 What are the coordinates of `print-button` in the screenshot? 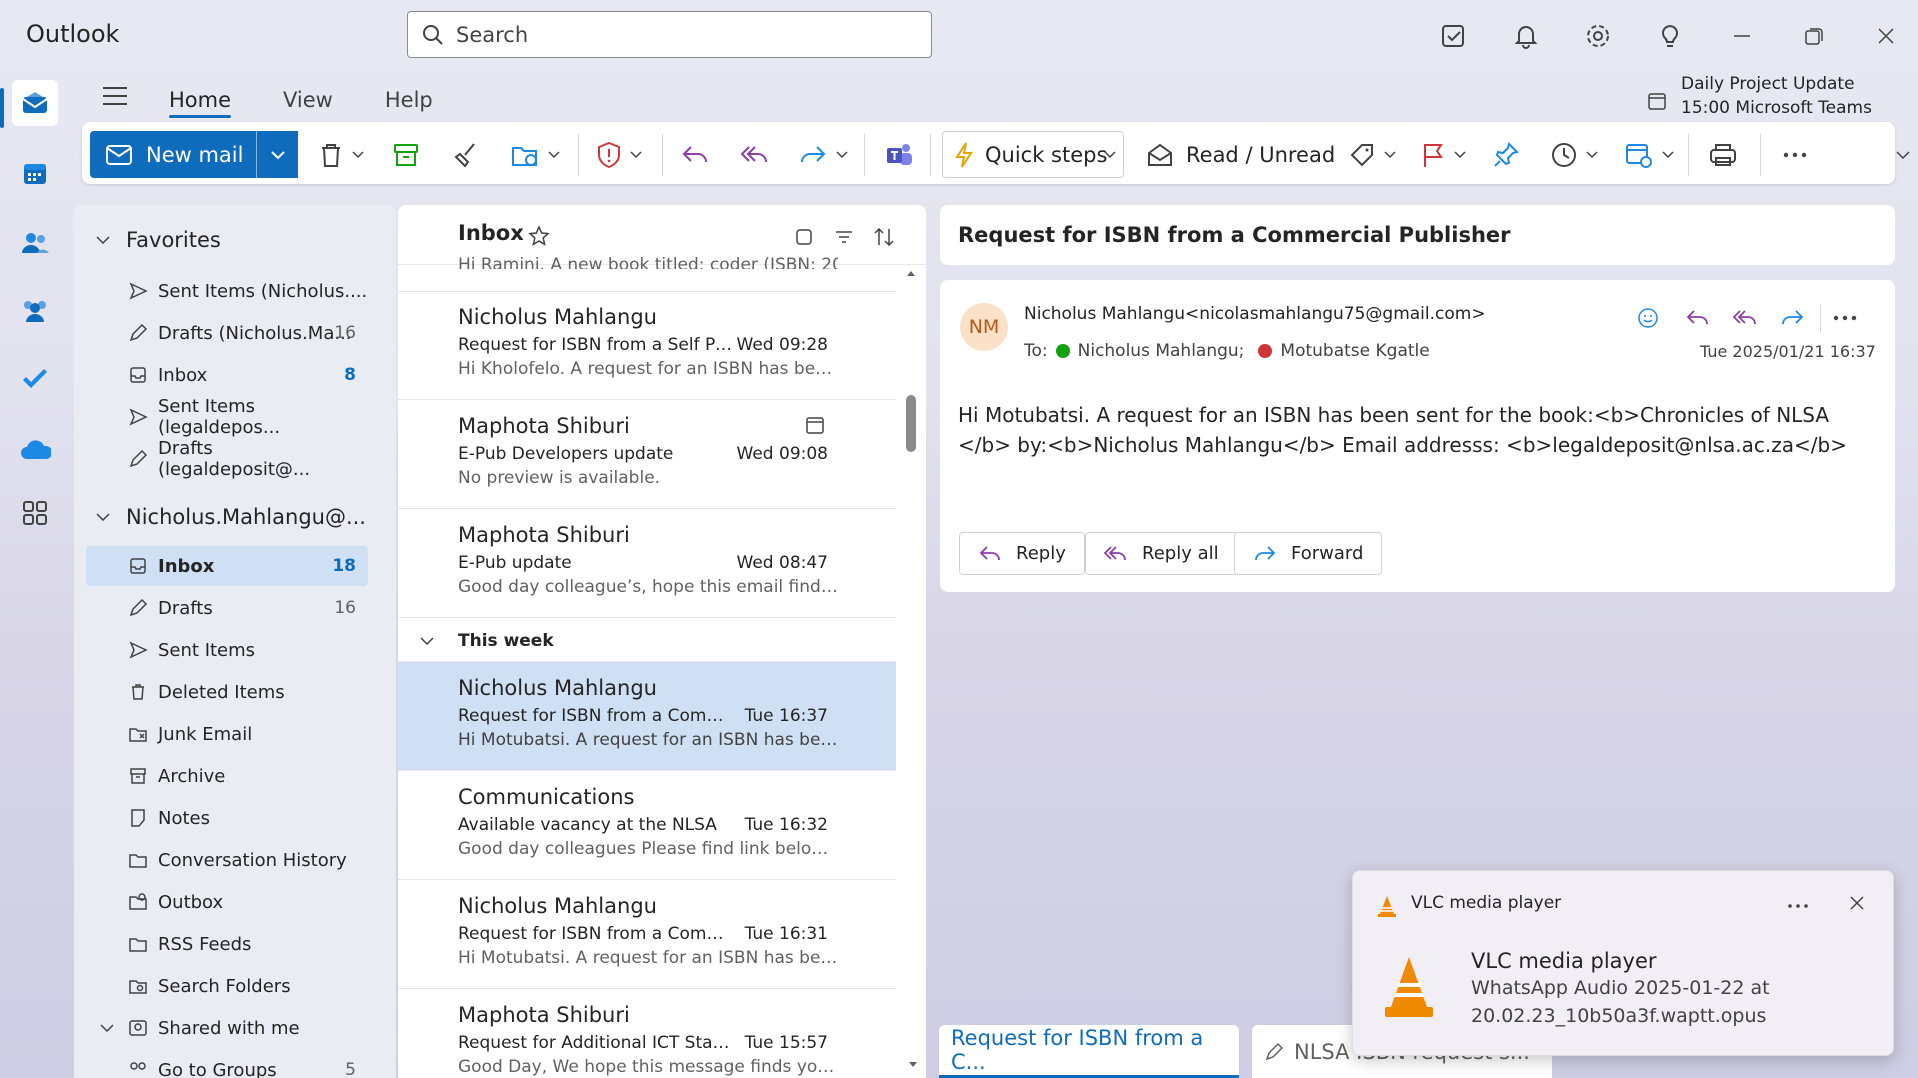 It's located at (1723, 155).